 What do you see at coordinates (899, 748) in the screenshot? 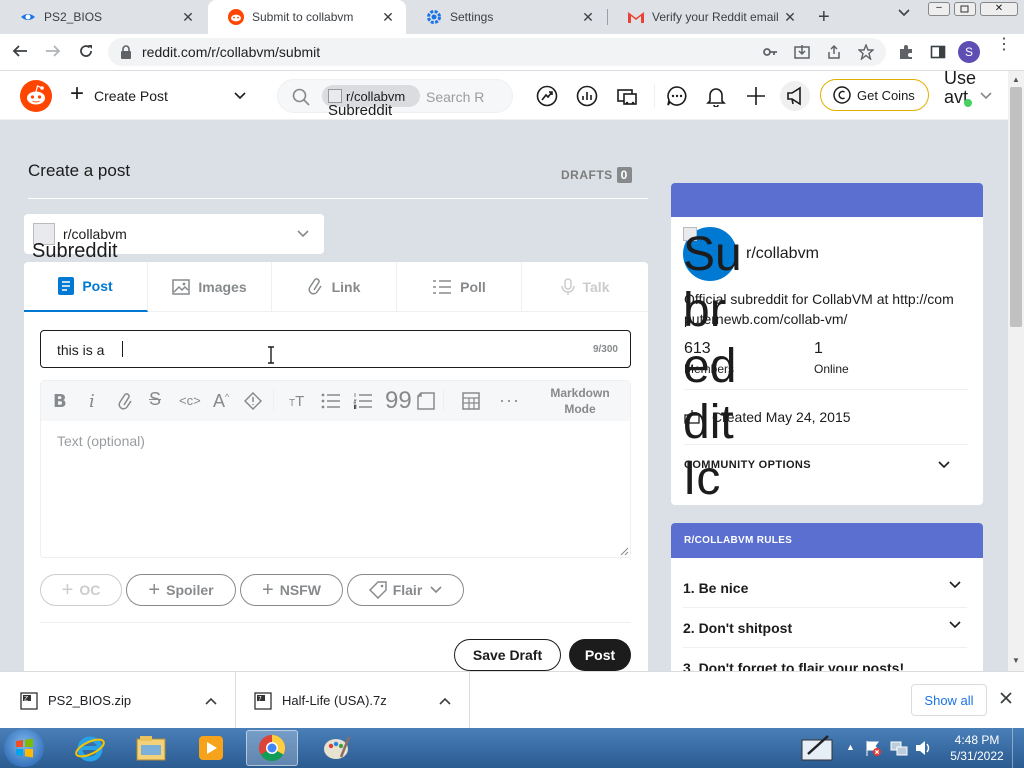
I see `network-icon` at bounding box center [899, 748].